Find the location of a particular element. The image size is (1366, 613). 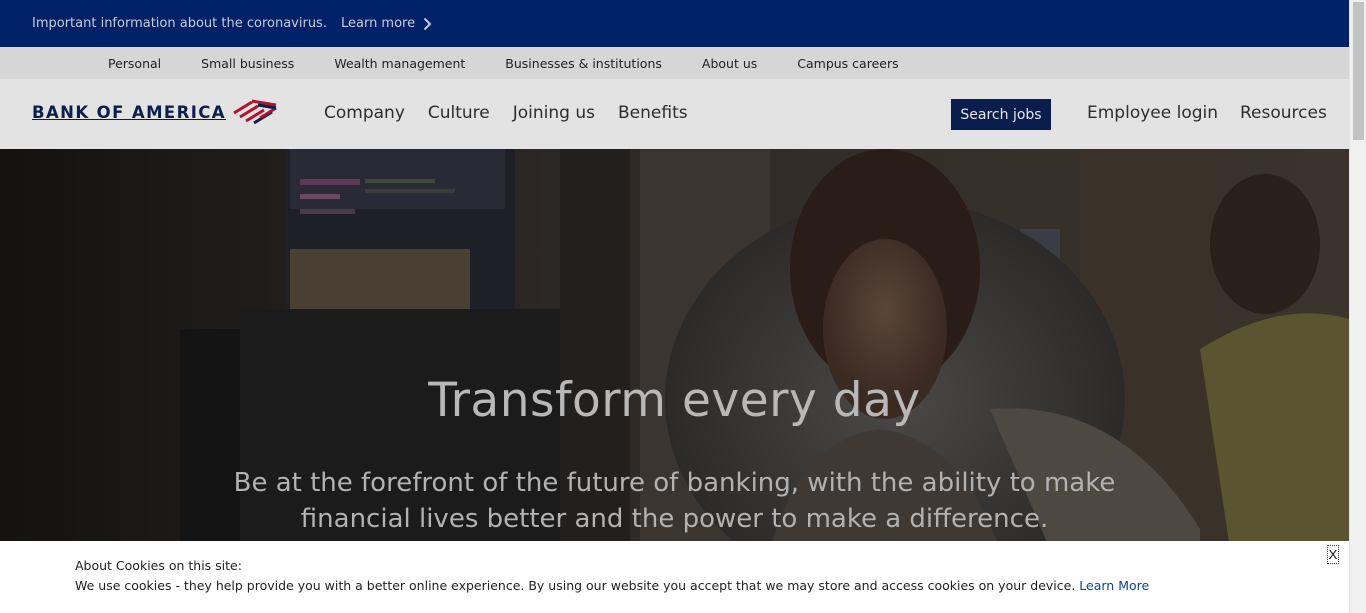

flag-logo-icon is located at coordinates (255, 112).